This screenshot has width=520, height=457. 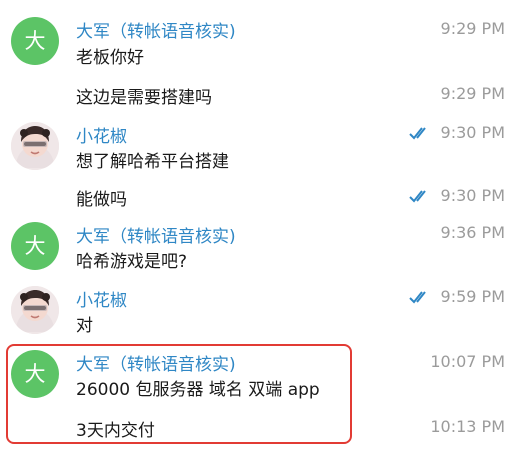 I want to click on highlight-box, so click(x=179, y=394).